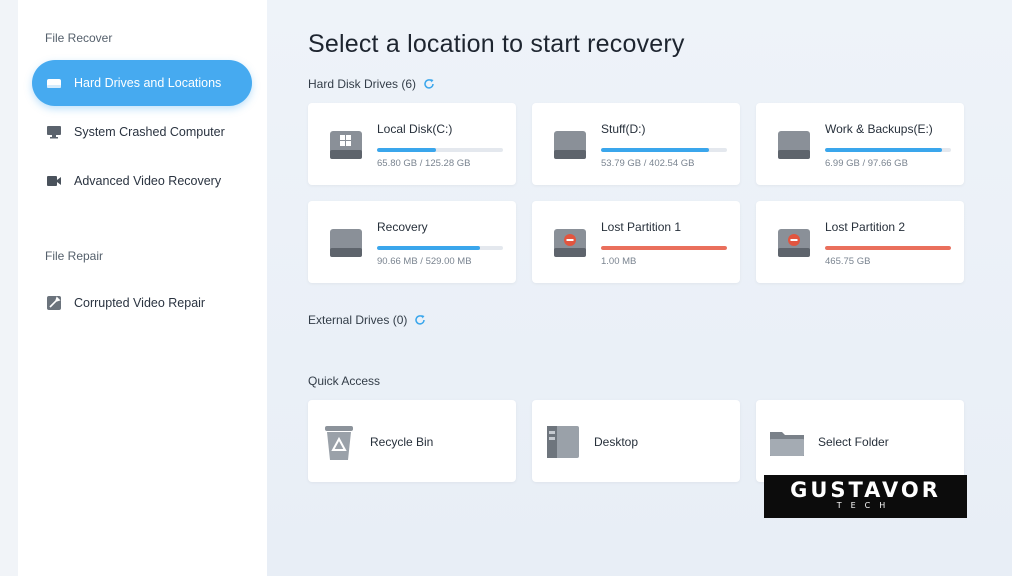 The height and width of the screenshot is (576, 1024). Describe the element at coordinates (415, 129) in the screenshot. I see `drive-name: Local Disk(C:)` at that location.